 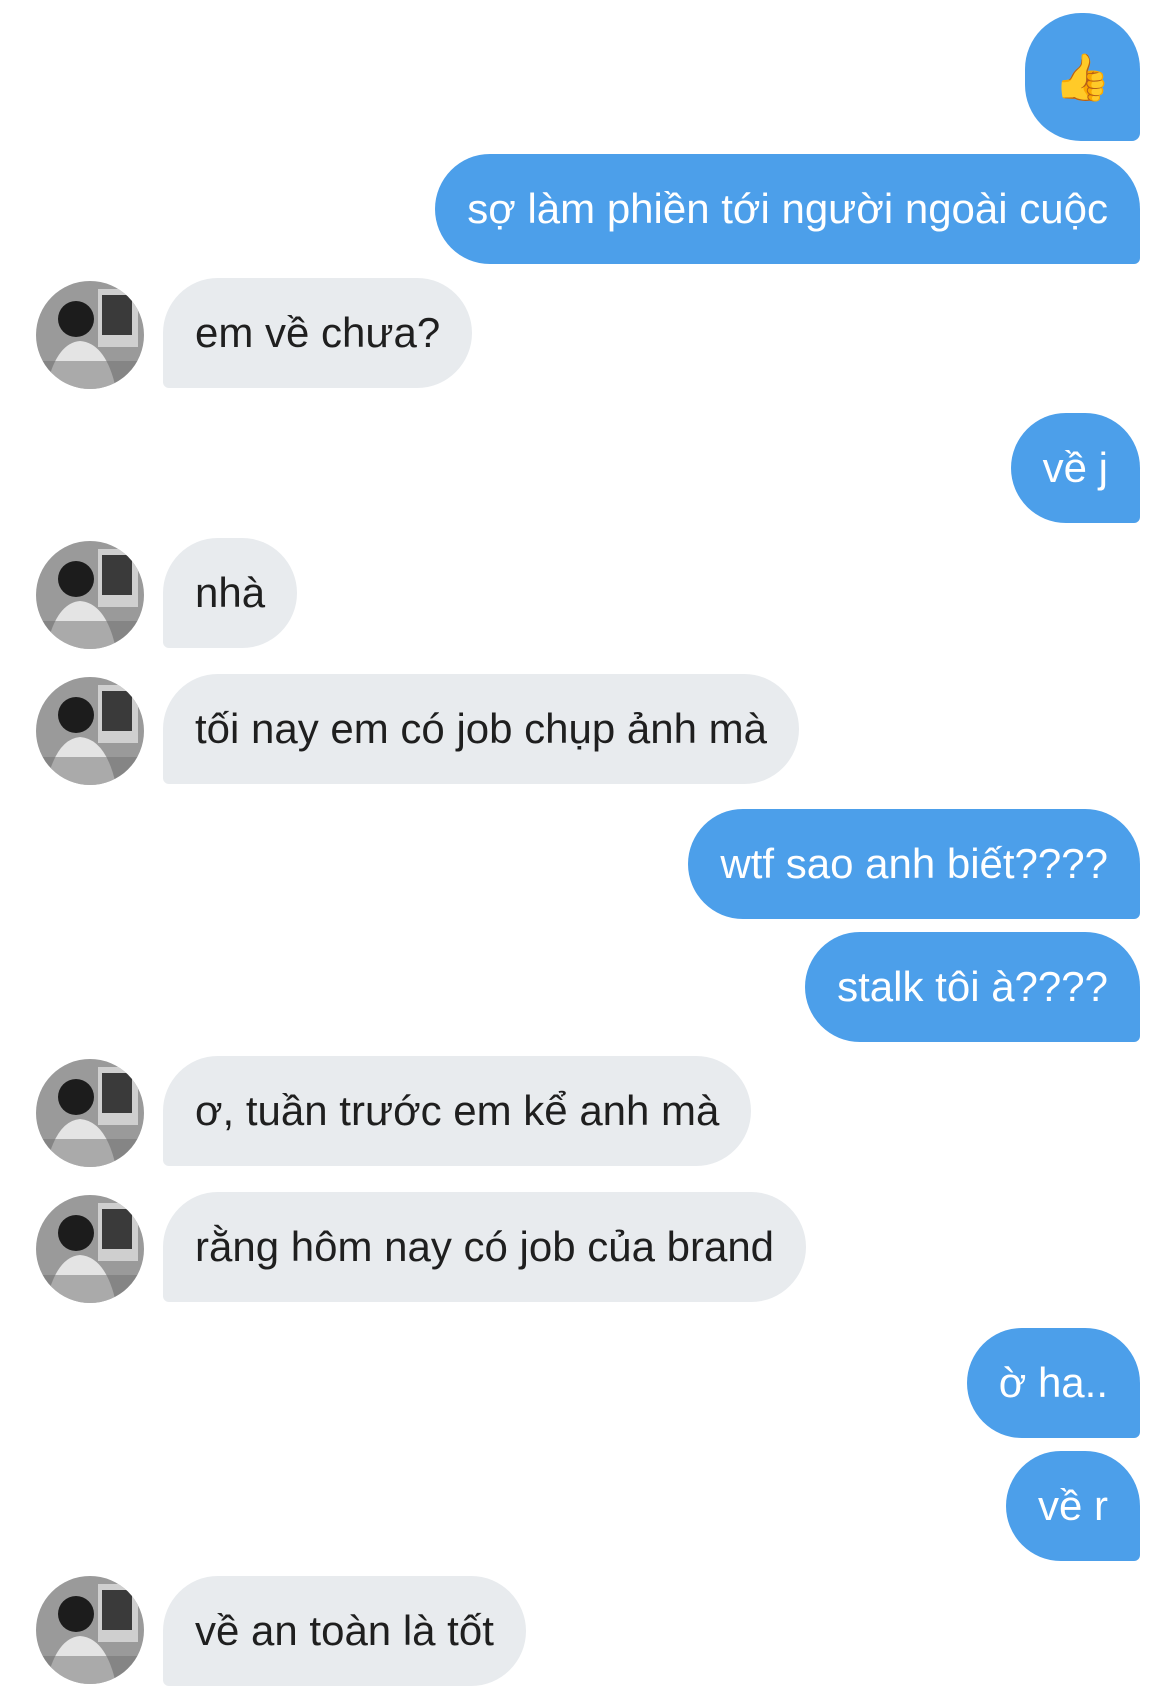 I want to click on message-text: về r, so click(x=1072, y=1505).